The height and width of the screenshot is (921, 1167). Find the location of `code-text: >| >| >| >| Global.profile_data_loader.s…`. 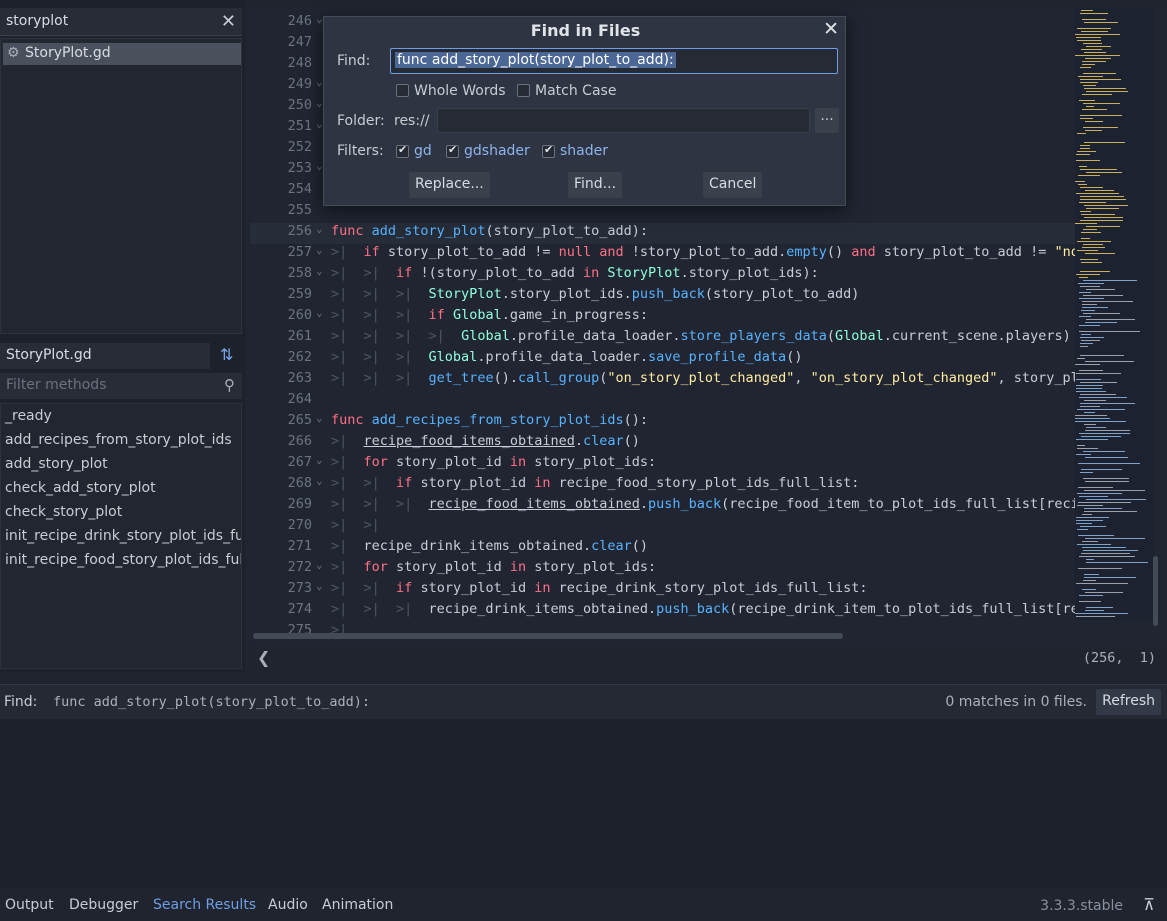

code-text: >| >| >| >| Global.profile_data_loader.s… is located at coordinates (701, 336).